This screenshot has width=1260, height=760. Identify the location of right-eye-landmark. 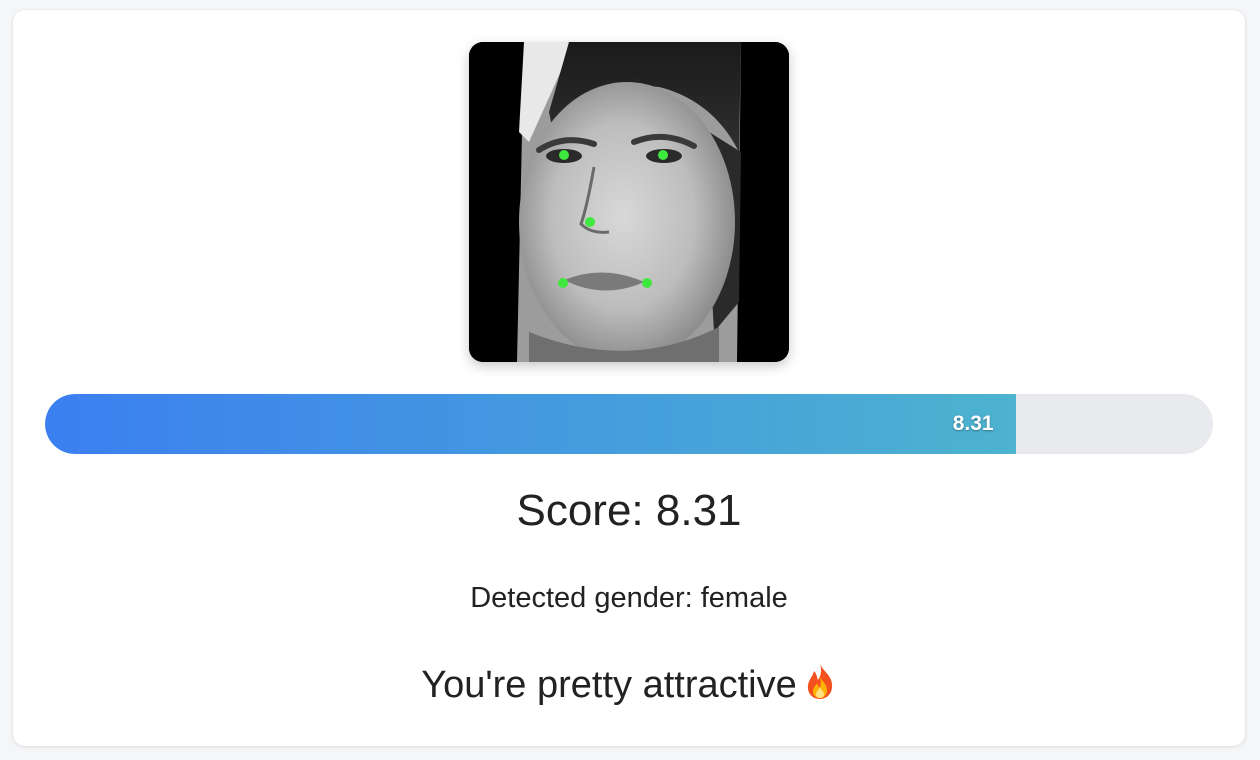
(663, 155).